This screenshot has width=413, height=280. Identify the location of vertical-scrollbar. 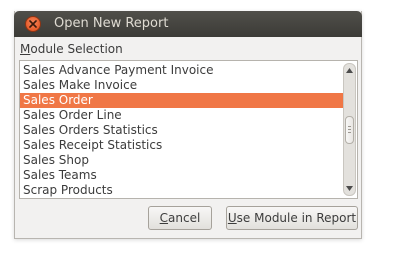
(349, 129).